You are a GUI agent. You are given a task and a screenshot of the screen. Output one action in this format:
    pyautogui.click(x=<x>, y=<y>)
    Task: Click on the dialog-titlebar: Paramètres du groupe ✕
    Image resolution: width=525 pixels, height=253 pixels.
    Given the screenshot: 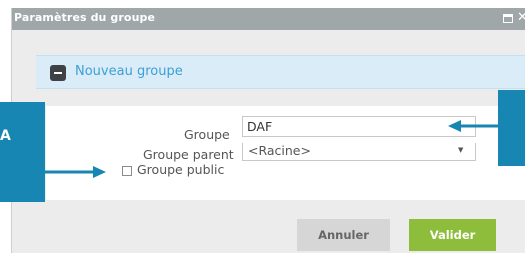 What is the action you would take?
    pyautogui.click(x=268, y=19)
    